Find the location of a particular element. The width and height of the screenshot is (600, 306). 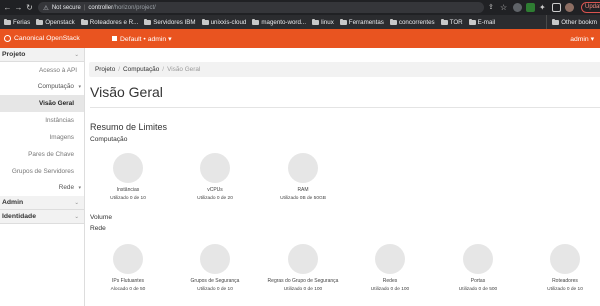

bookmark-folder: E-mail is located at coordinates (482, 22).